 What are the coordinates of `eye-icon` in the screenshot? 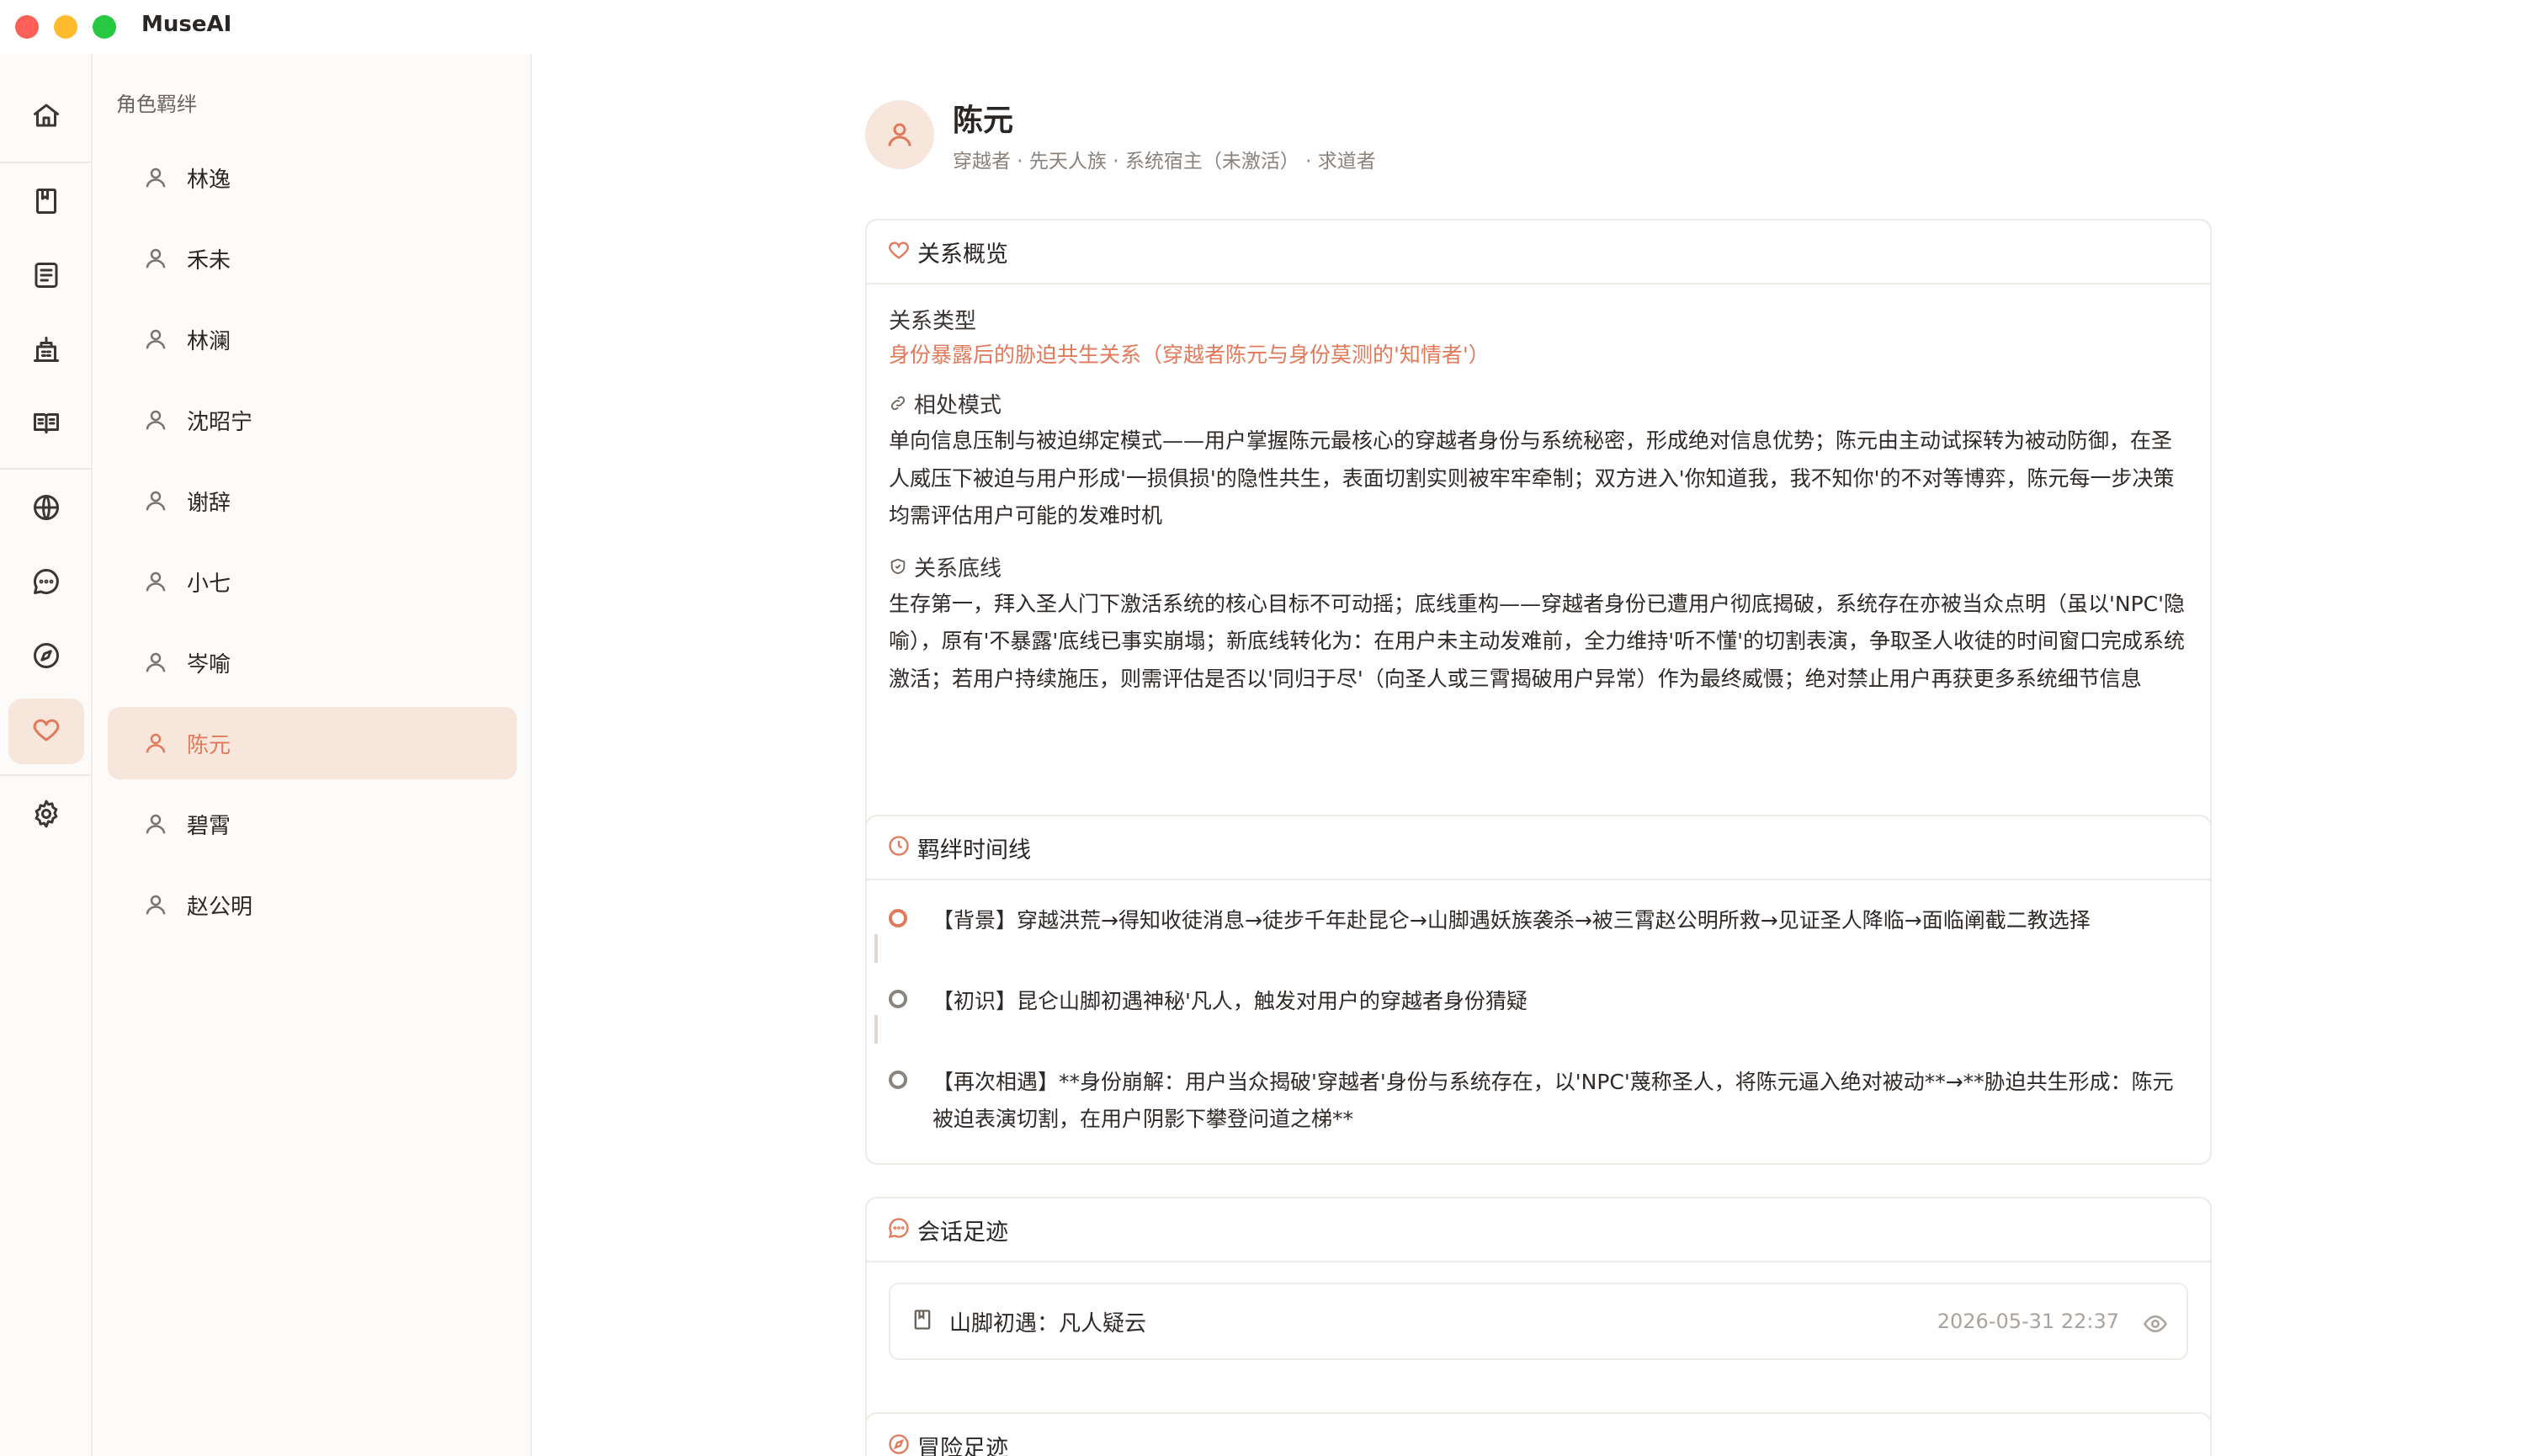 It's located at (2155, 1325).